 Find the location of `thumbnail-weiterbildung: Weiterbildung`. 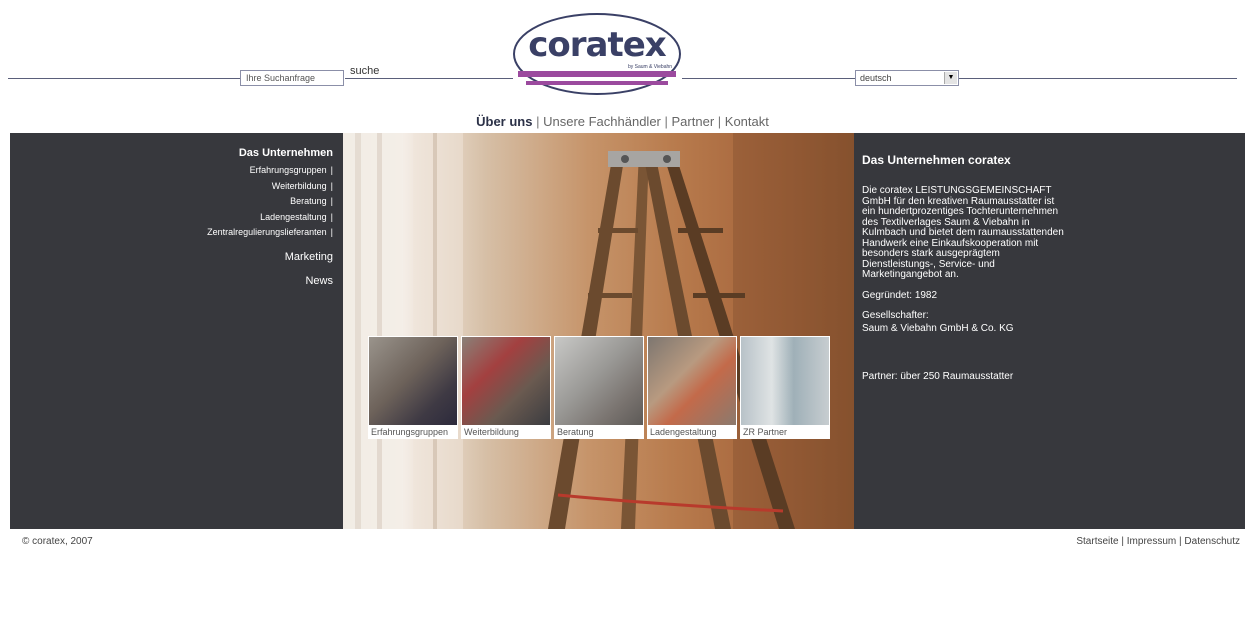

thumbnail-weiterbildung: Weiterbildung is located at coordinates (506, 387).